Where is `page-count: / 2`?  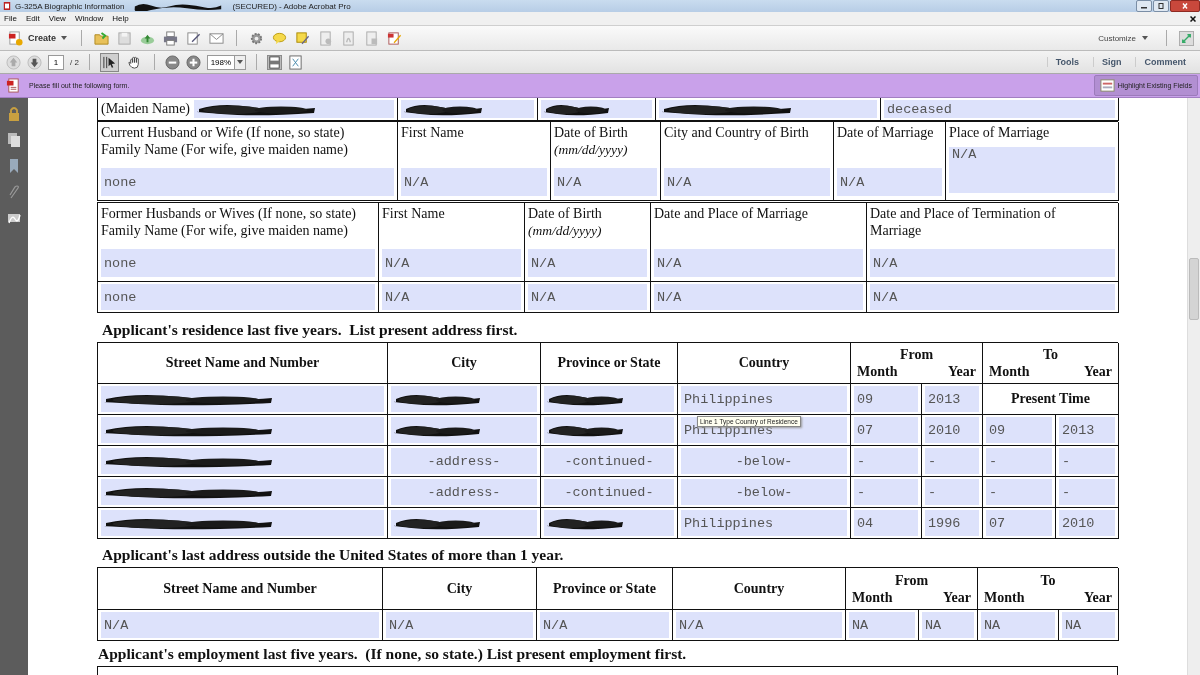 page-count: / 2 is located at coordinates (74, 62).